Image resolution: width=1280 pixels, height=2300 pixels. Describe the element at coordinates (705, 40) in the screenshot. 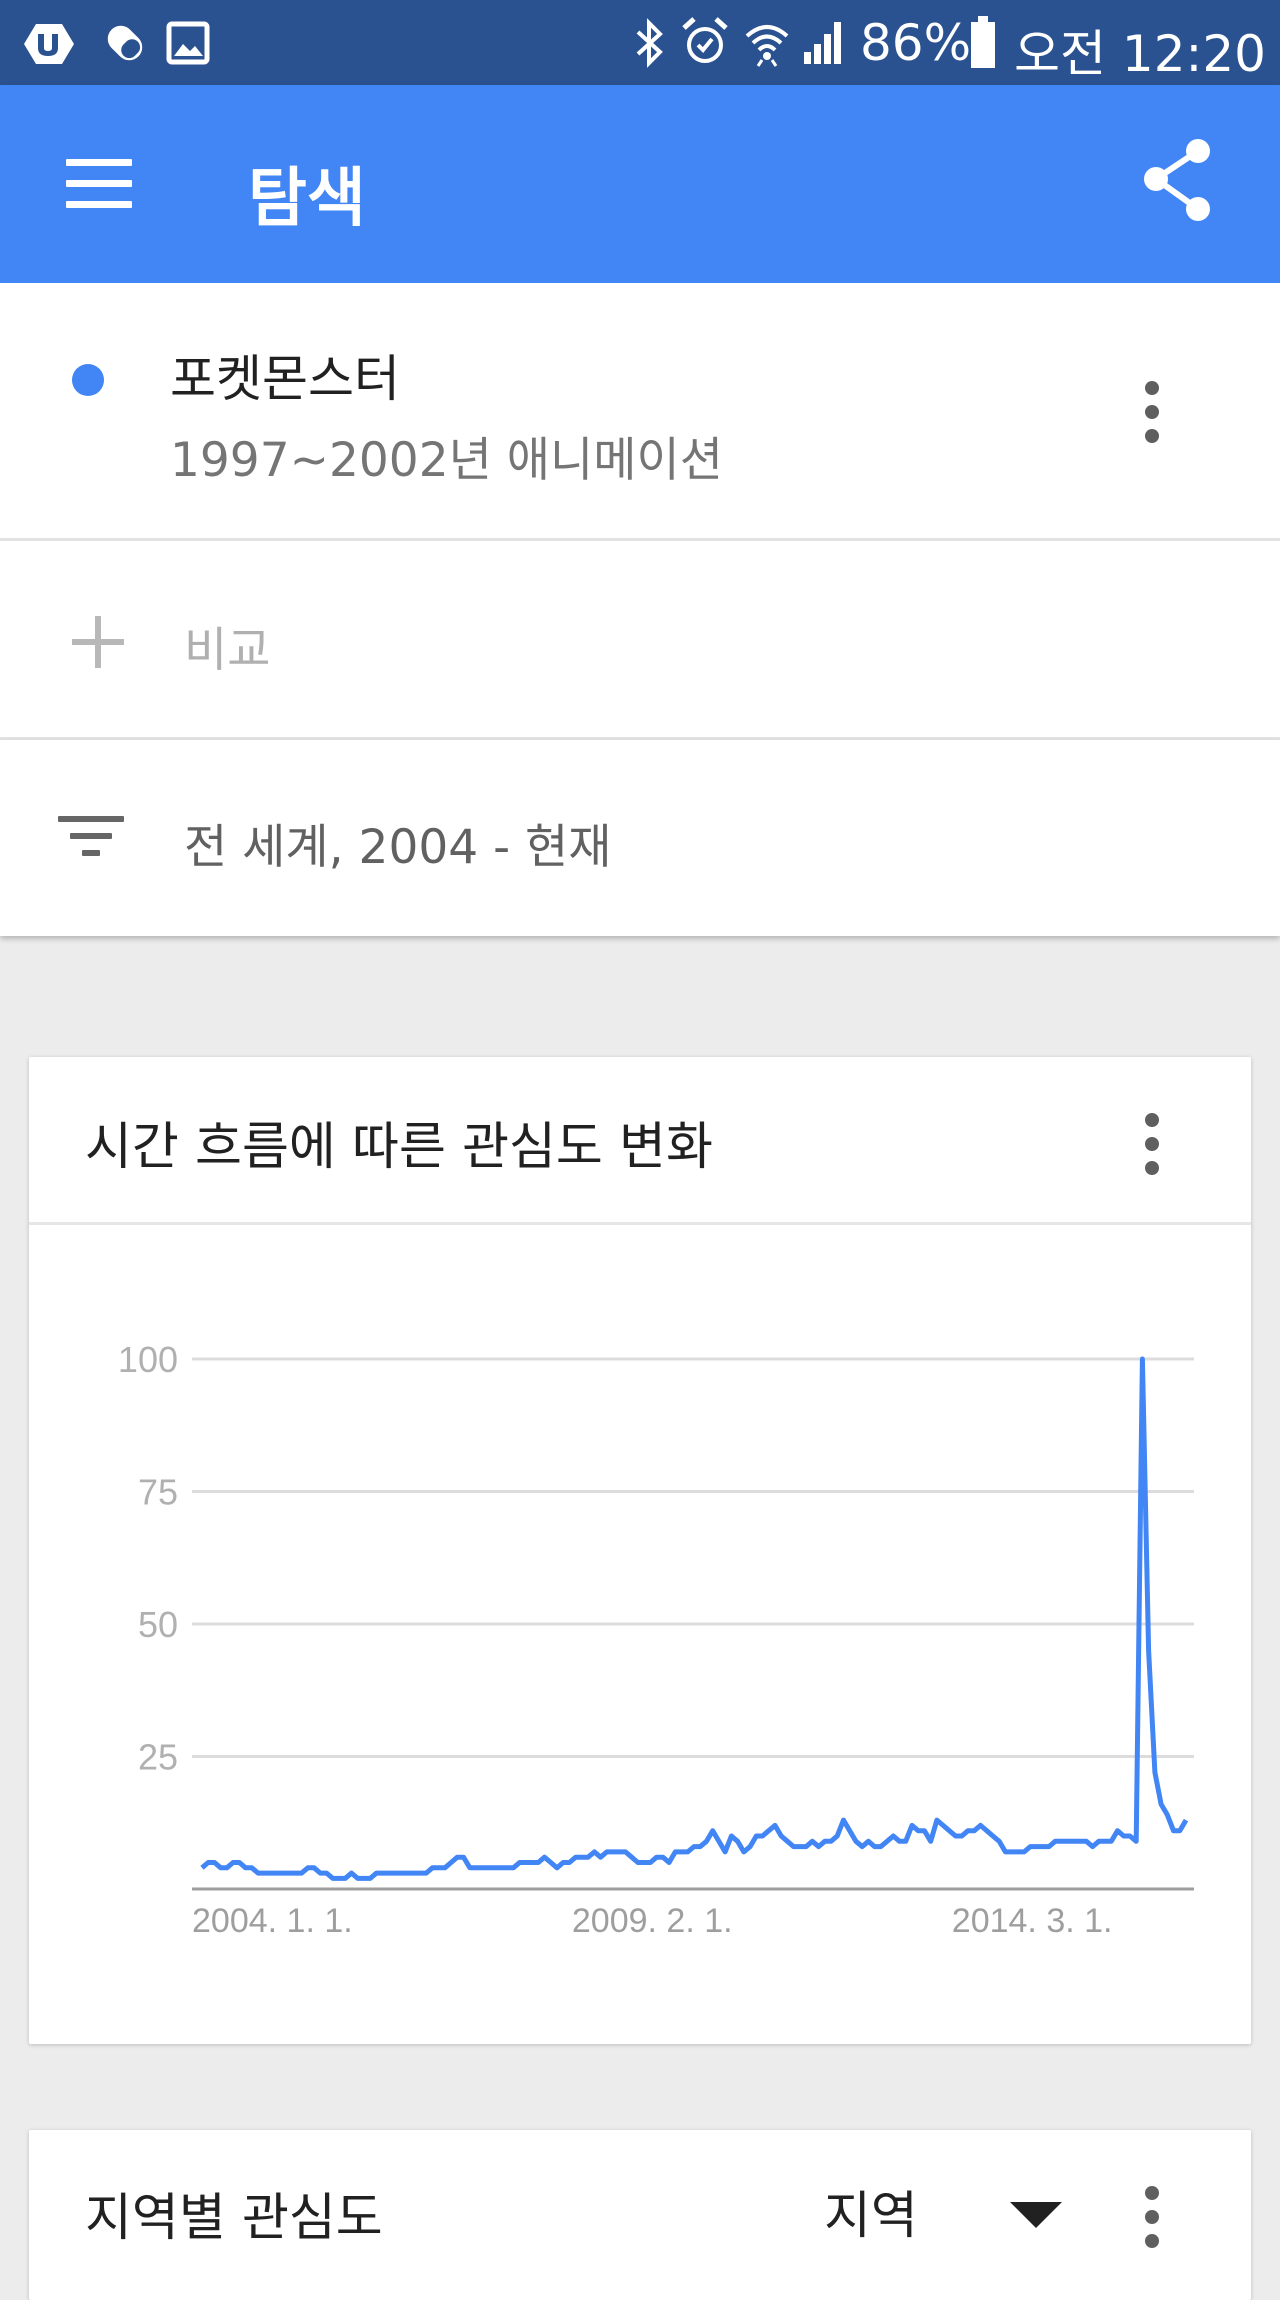

I see `alarm-icon` at that location.